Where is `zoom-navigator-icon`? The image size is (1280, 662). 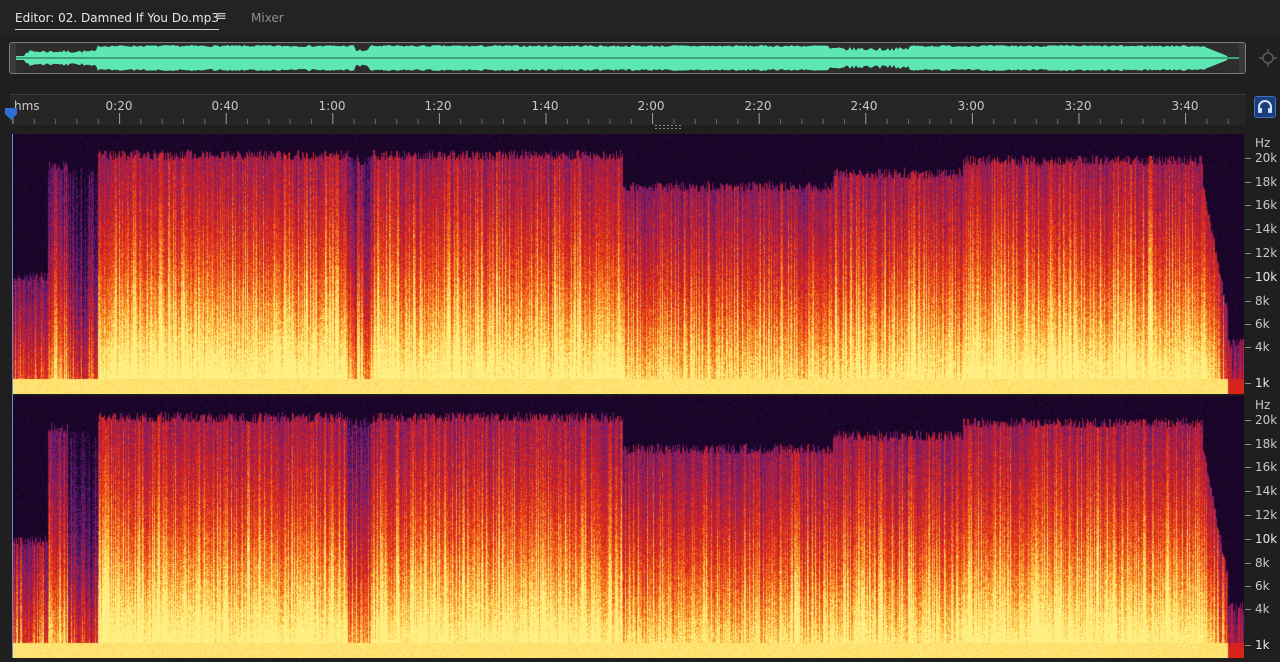
zoom-navigator-icon is located at coordinates (1268, 58).